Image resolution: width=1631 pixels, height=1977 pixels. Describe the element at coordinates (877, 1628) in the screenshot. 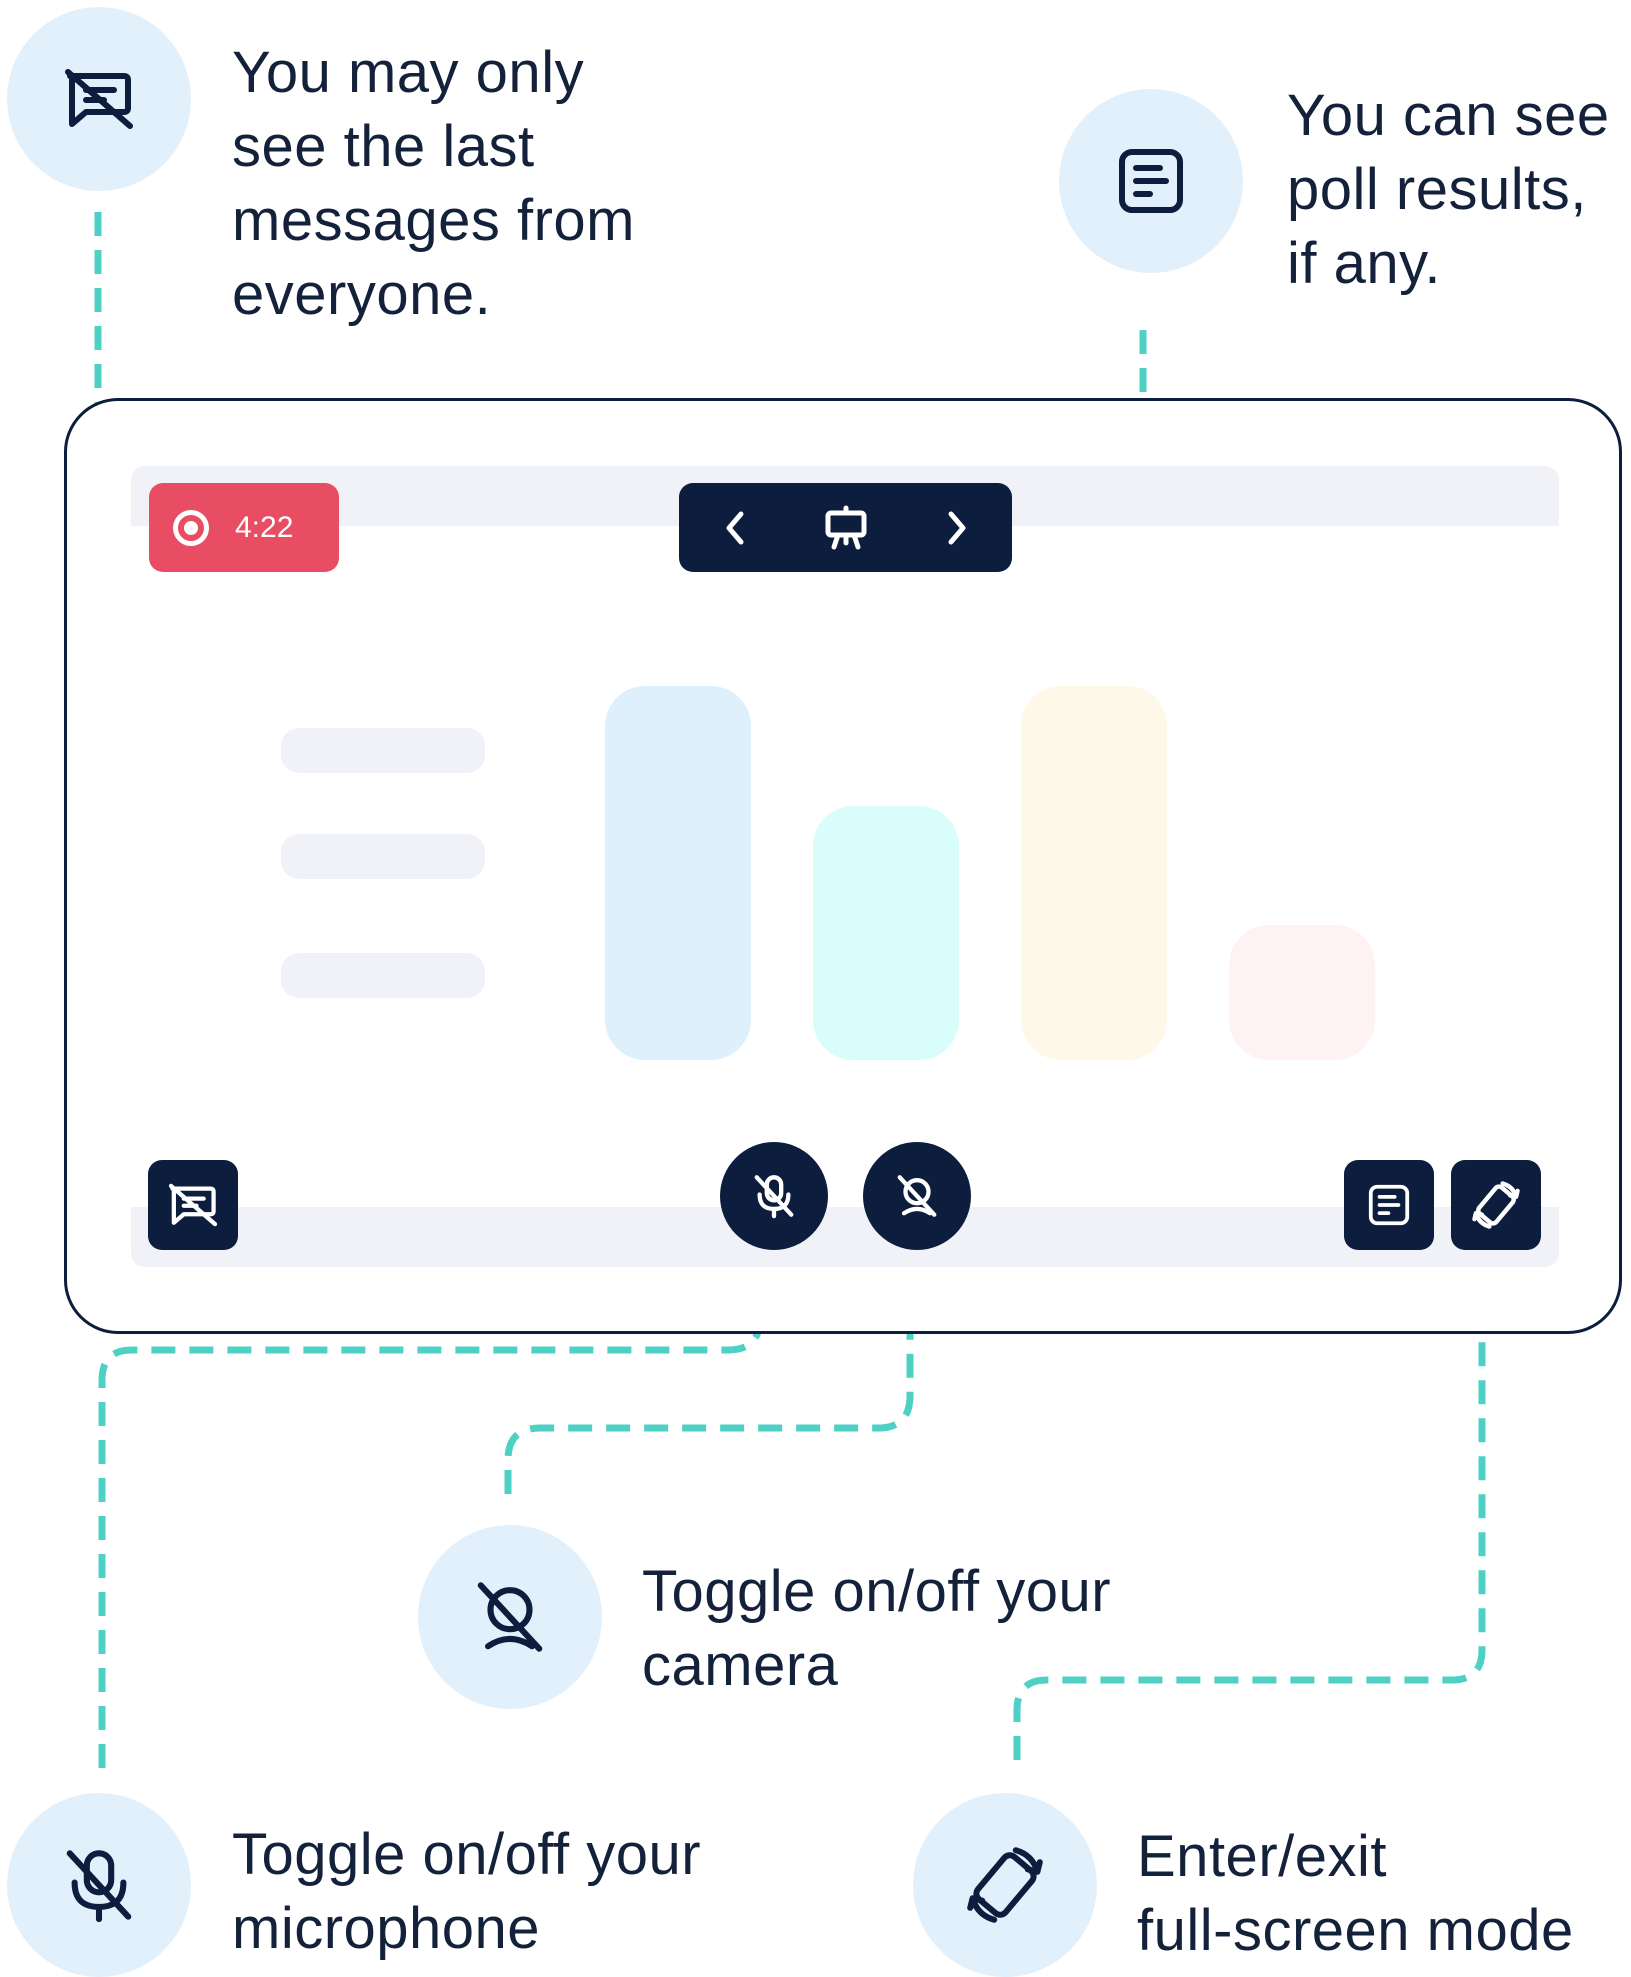

I see `camera-callout-text: Toggle on/off your camera` at that location.